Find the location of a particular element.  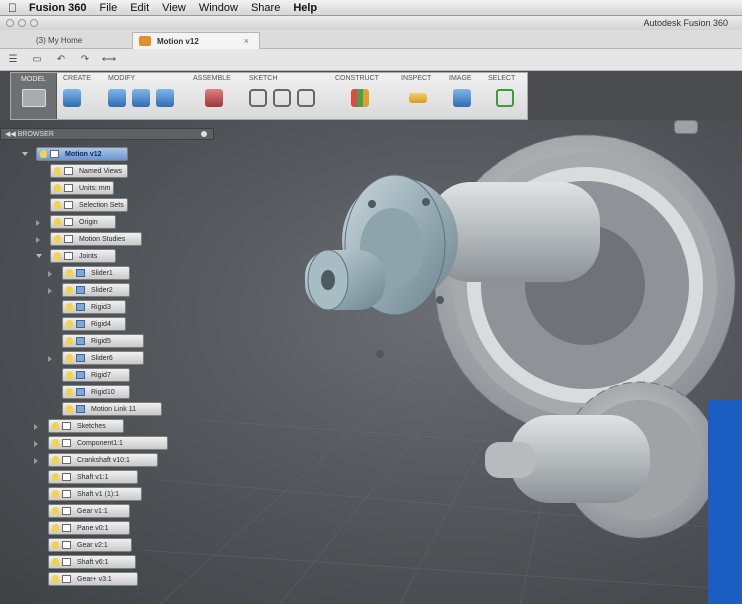

menu-window: Window is located at coordinates (218, 8).